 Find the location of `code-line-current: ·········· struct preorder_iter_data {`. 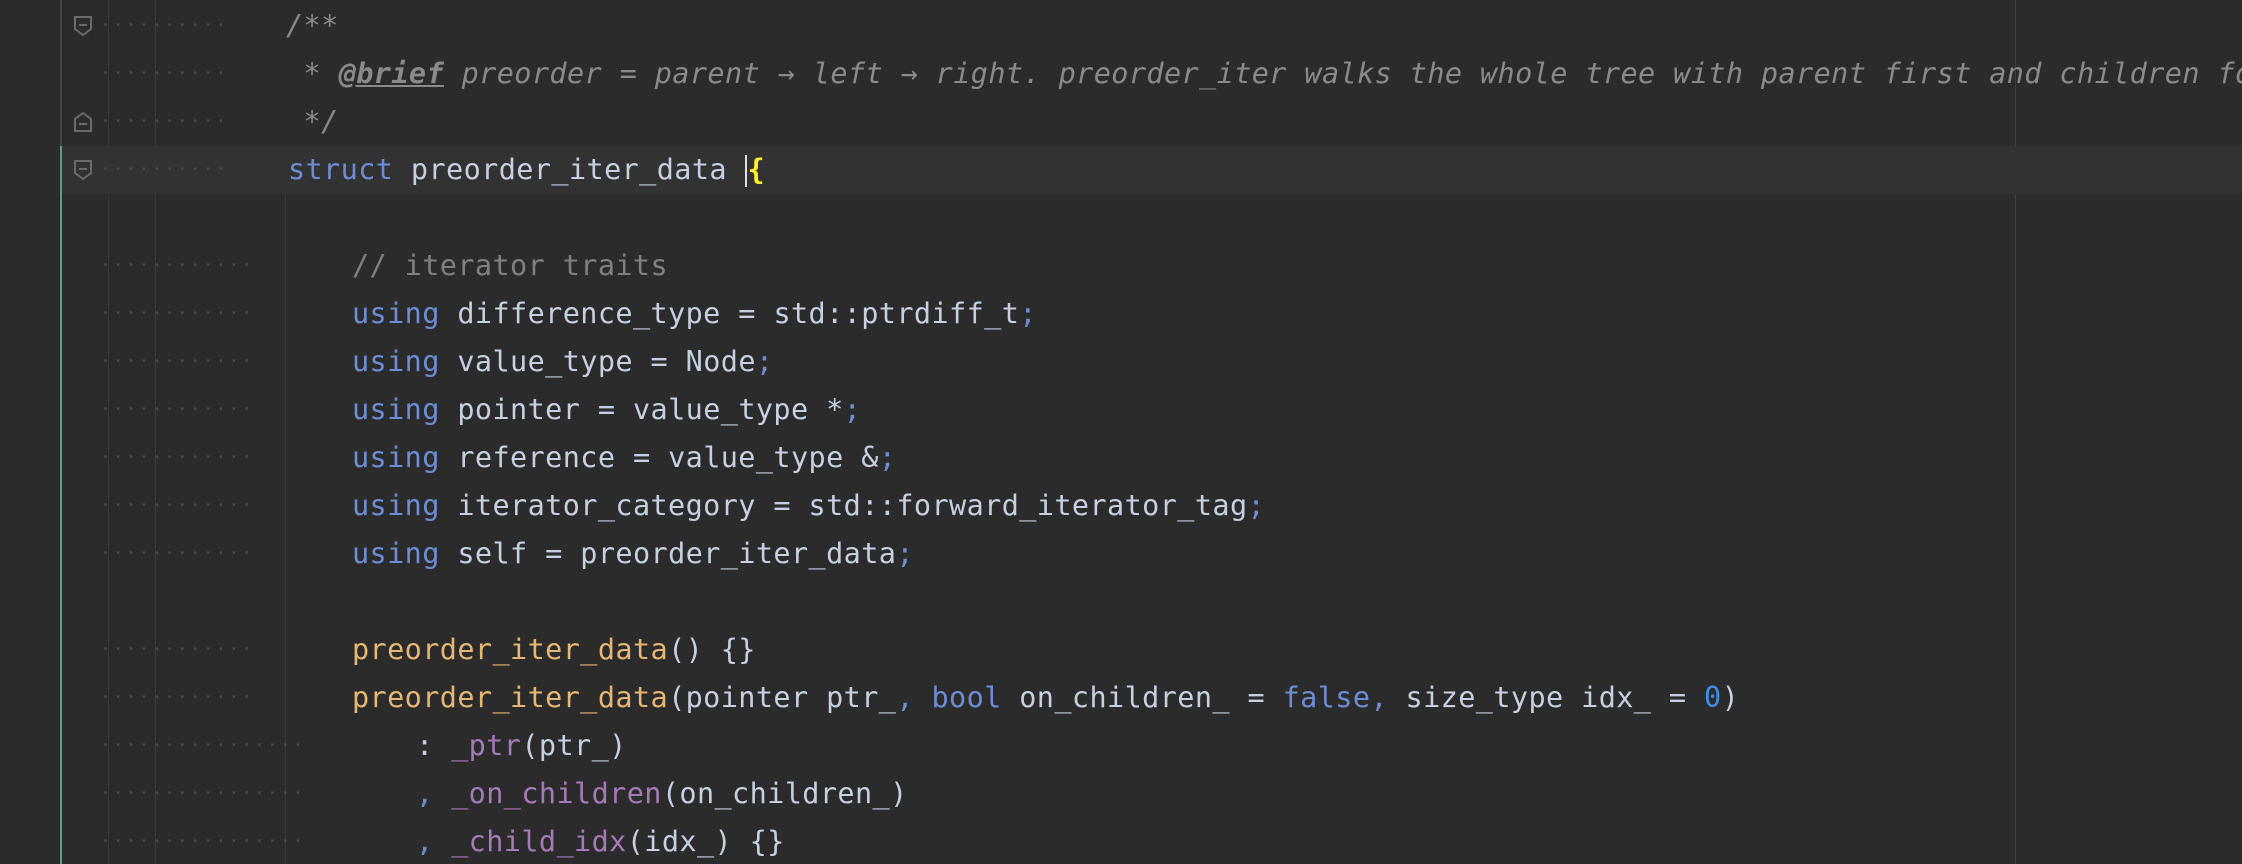

code-line-current: ·········· struct preorder_iter_data { is located at coordinates (382, 170).